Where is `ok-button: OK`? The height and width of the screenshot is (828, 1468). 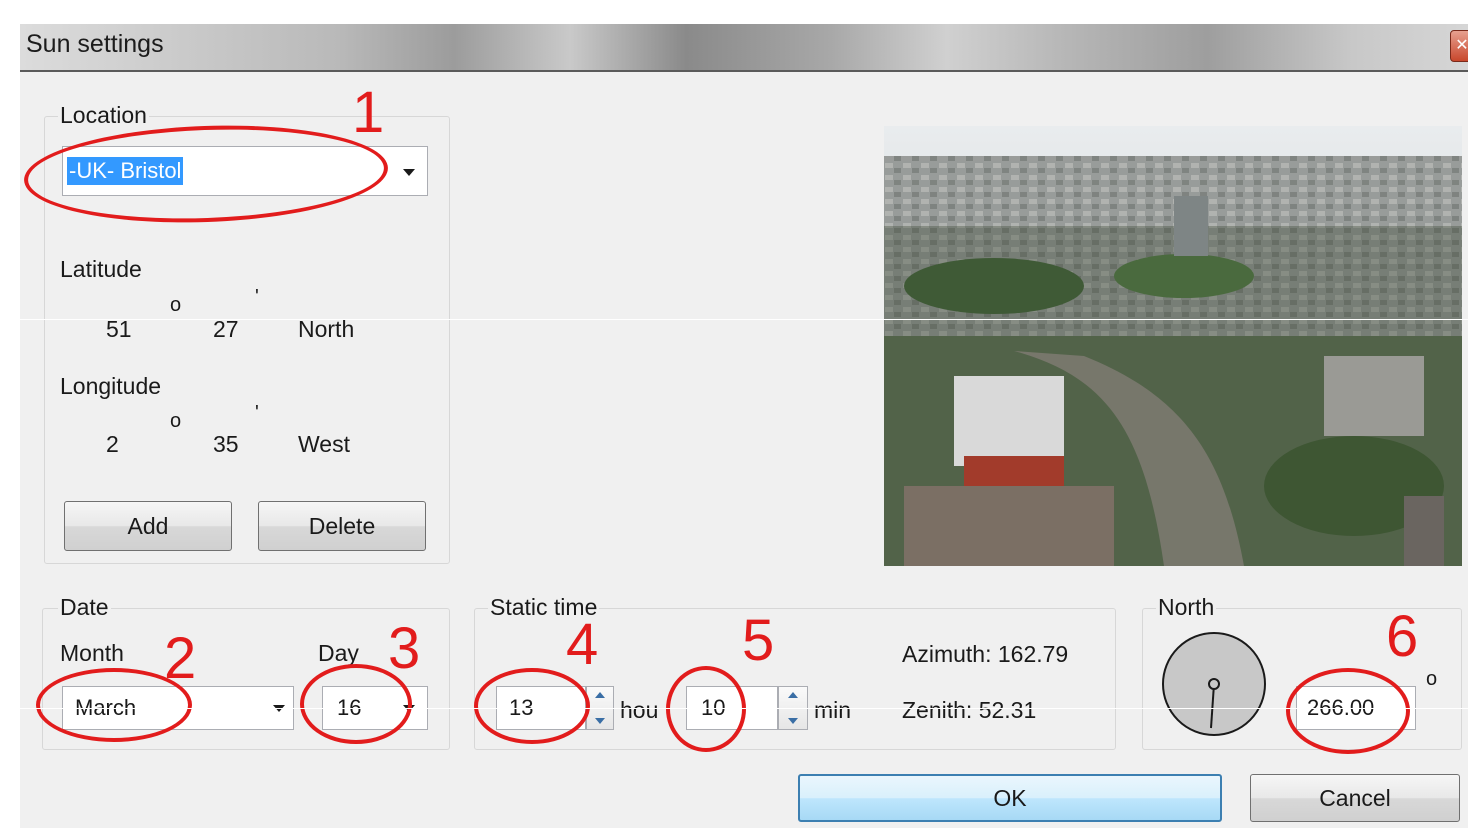 ok-button: OK is located at coordinates (1010, 798).